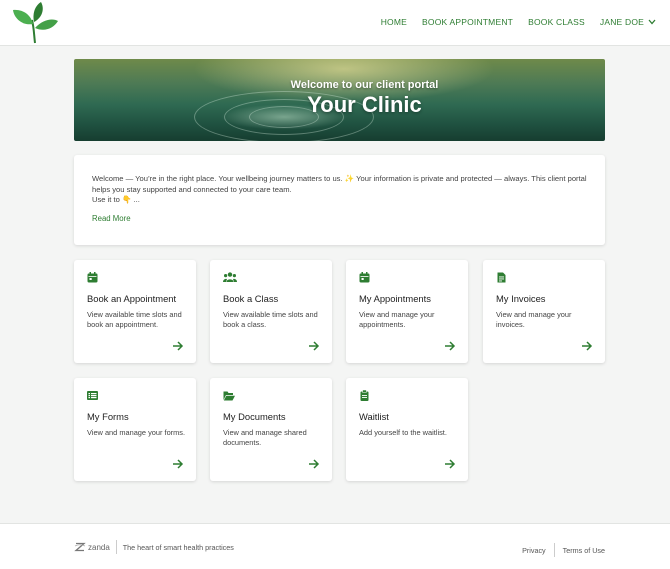 This screenshot has width=670, height=569. I want to click on hero-text: Welcome to our client portal Your Clinic, so click(339, 98).